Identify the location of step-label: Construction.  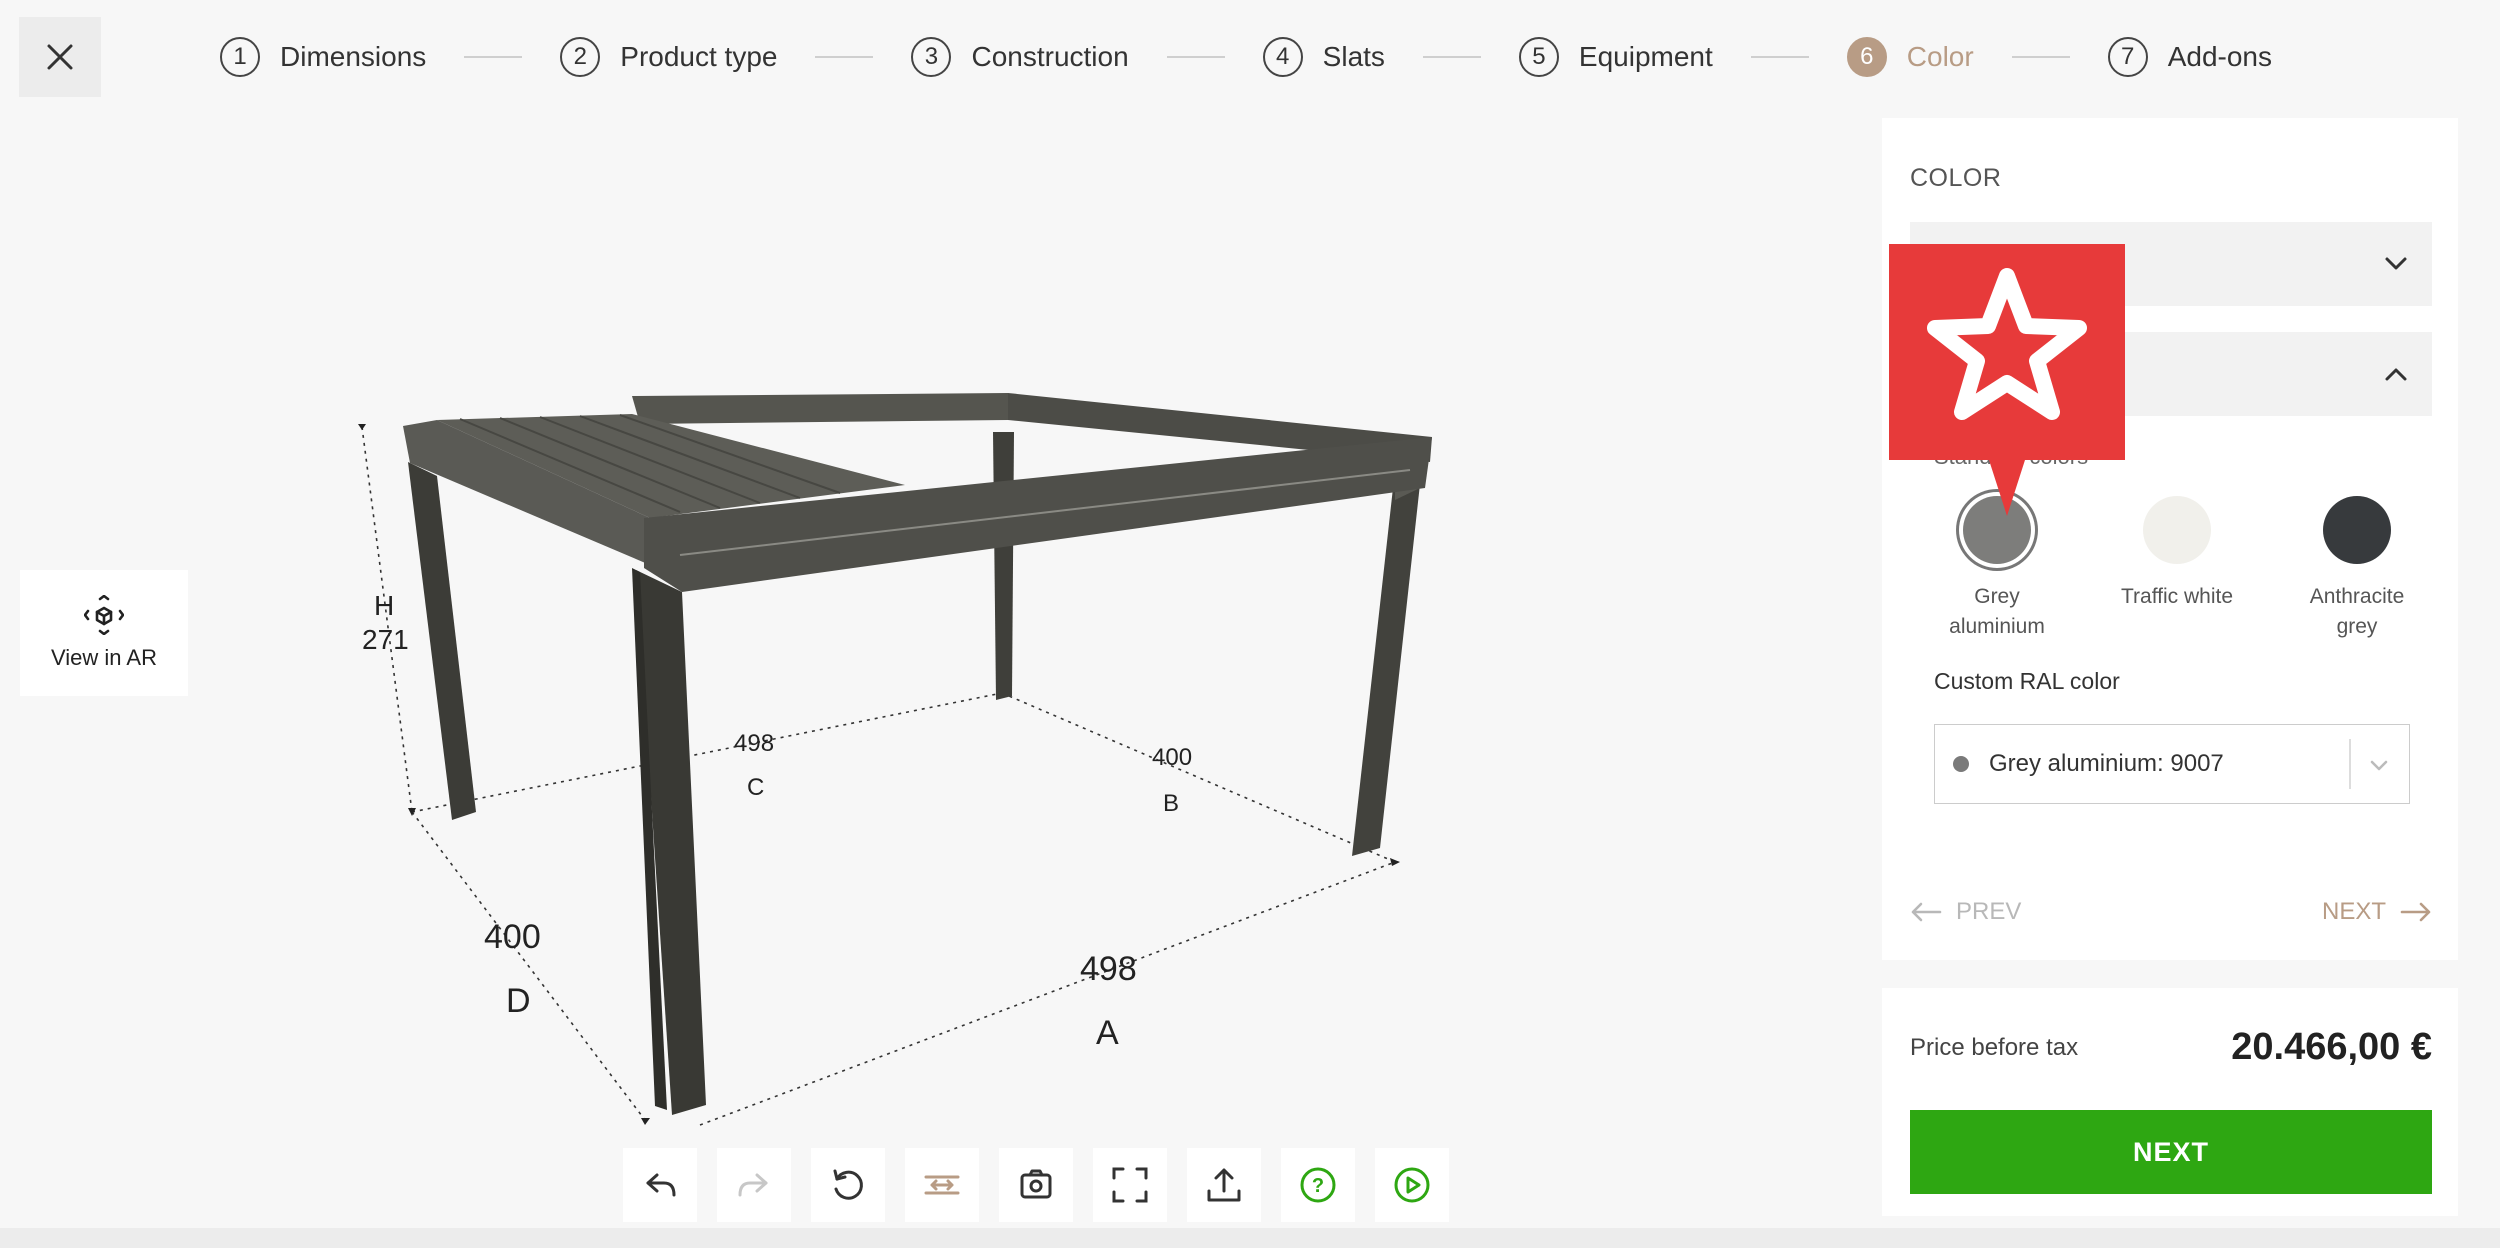
(1050, 56).